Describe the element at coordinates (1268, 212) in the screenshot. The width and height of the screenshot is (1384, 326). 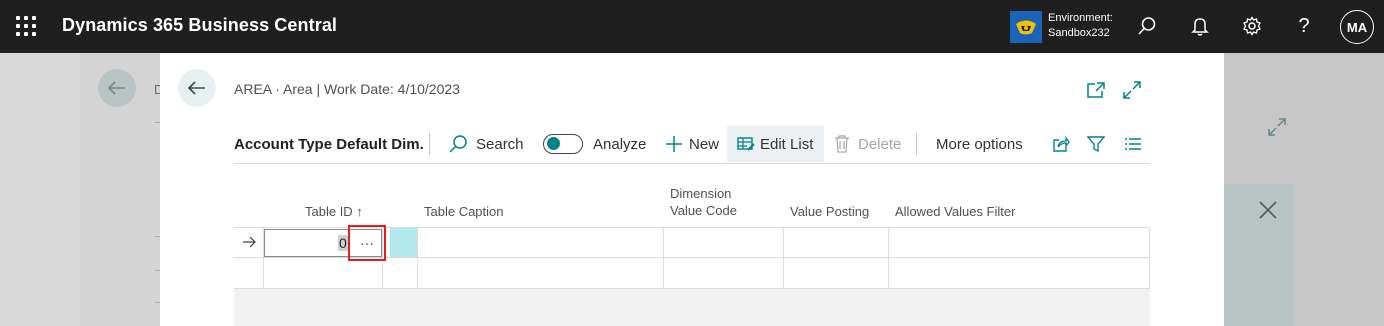
I see `background-close-icon` at that location.